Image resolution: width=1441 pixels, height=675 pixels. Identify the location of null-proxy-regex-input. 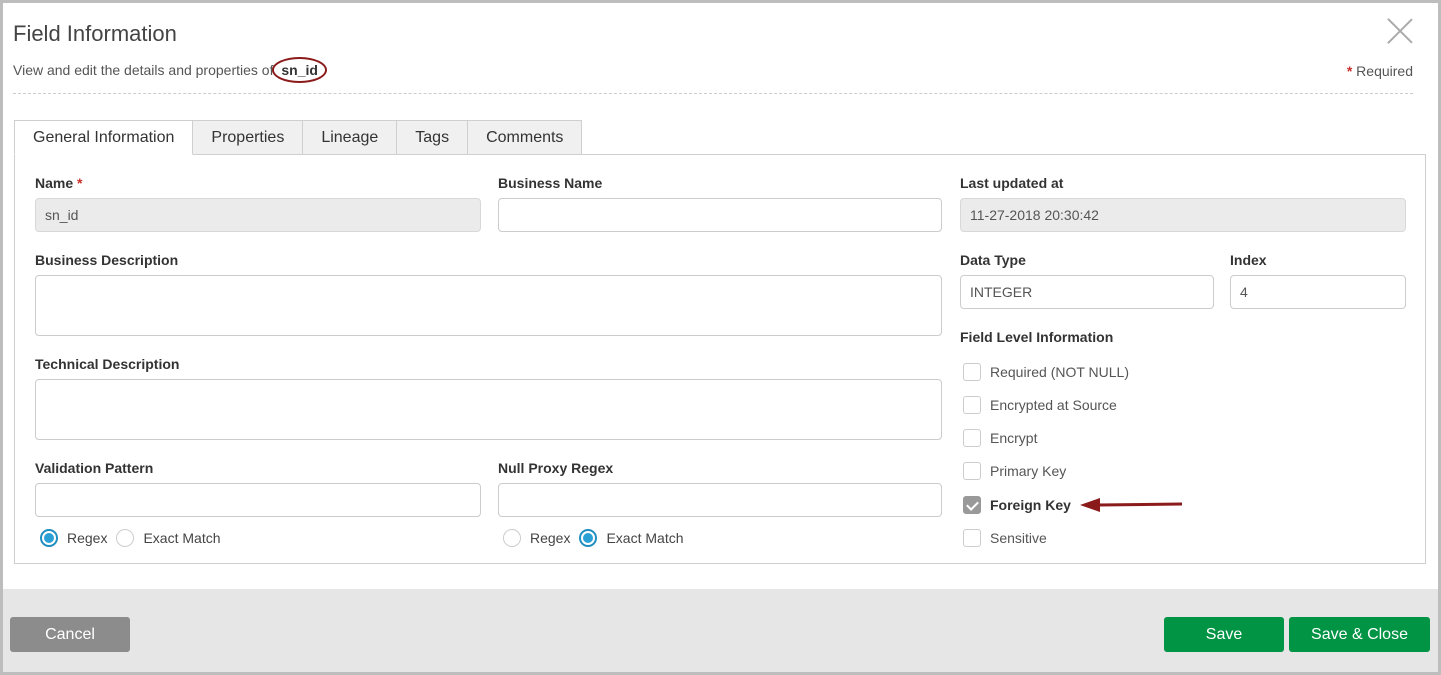
(720, 500).